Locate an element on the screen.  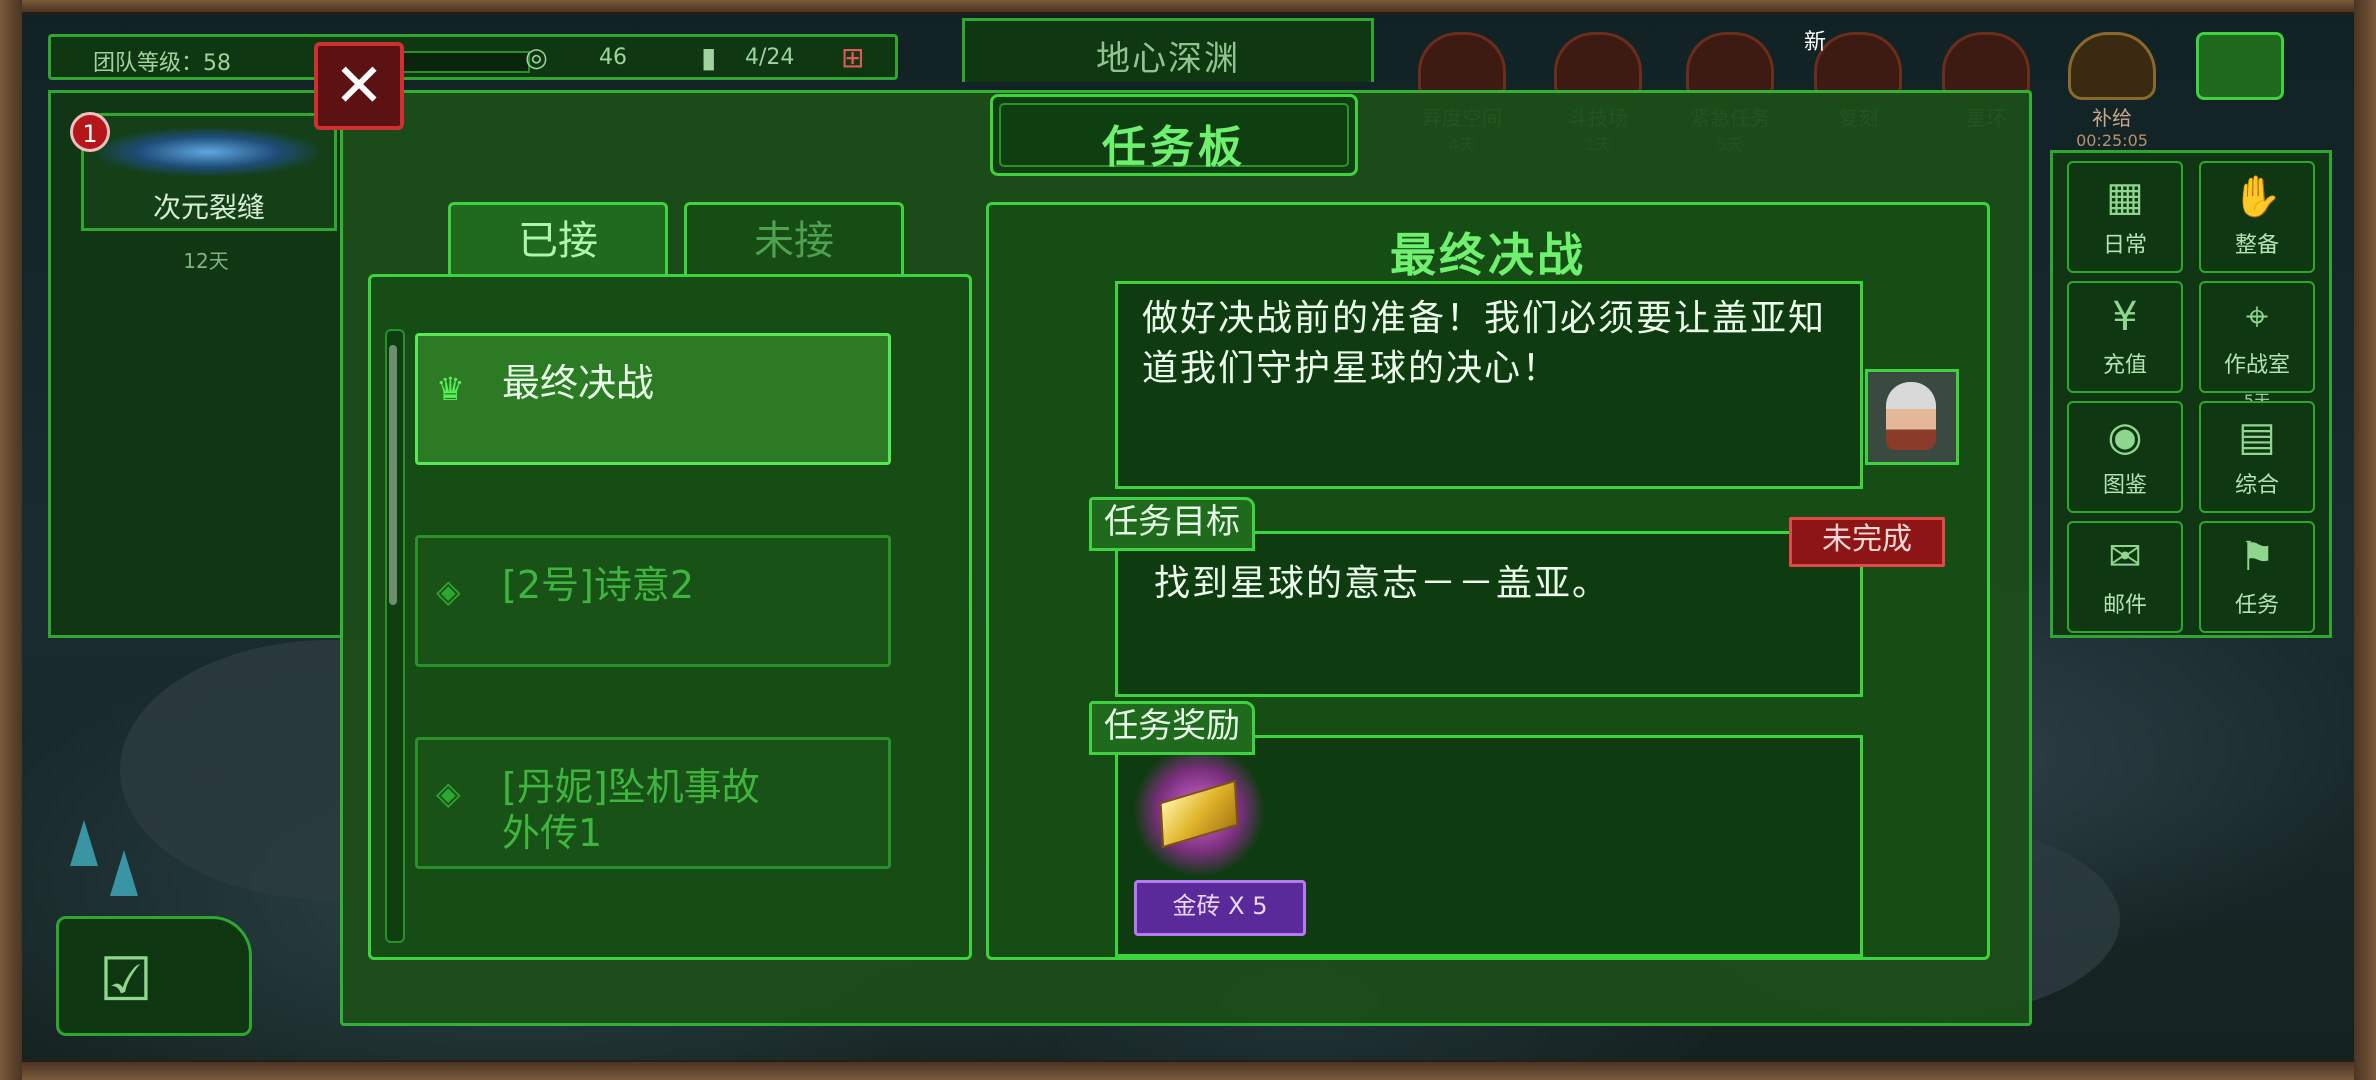
menu-button-1: ✋ 整备 is located at coordinates (2257, 217).